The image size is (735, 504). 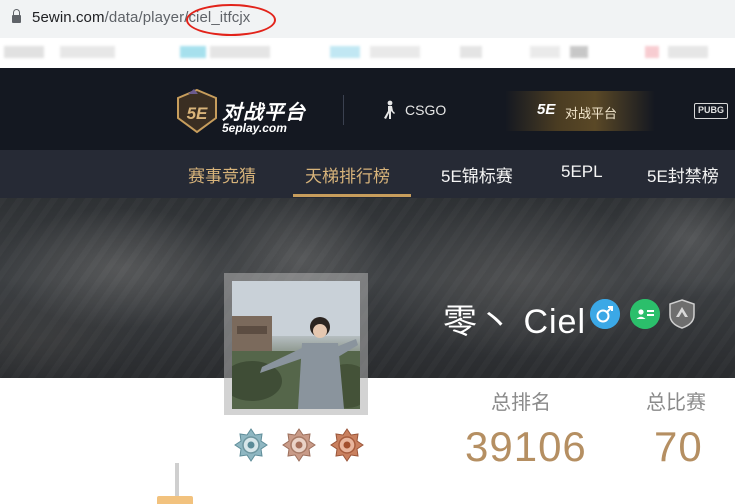 I want to click on avatar, so click(x=296, y=345).